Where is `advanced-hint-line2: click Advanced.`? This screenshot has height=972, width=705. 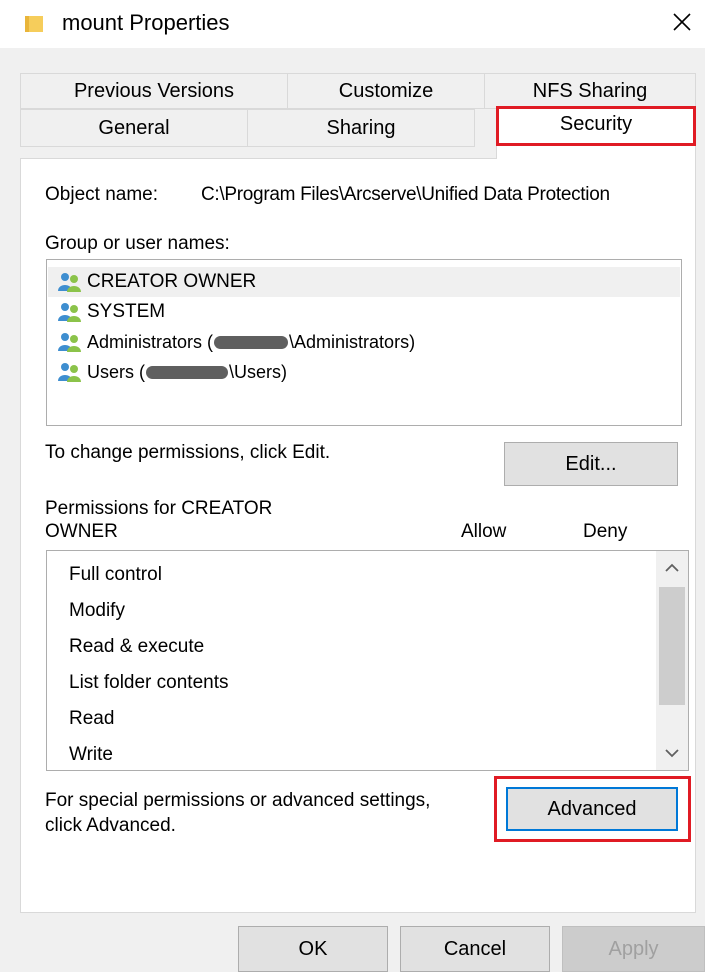
advanced-hint-line2: click Advanced. is located at coordinates (110, 825).